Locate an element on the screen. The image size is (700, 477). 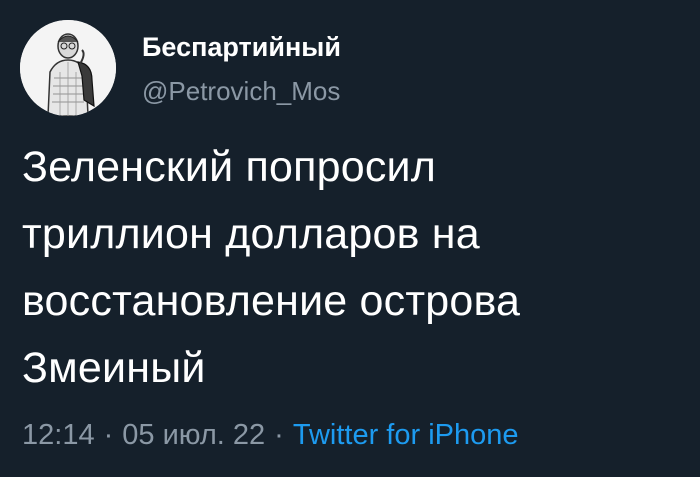
tweet-text-line: триллион долларов на is located at coordinates (251, 234).